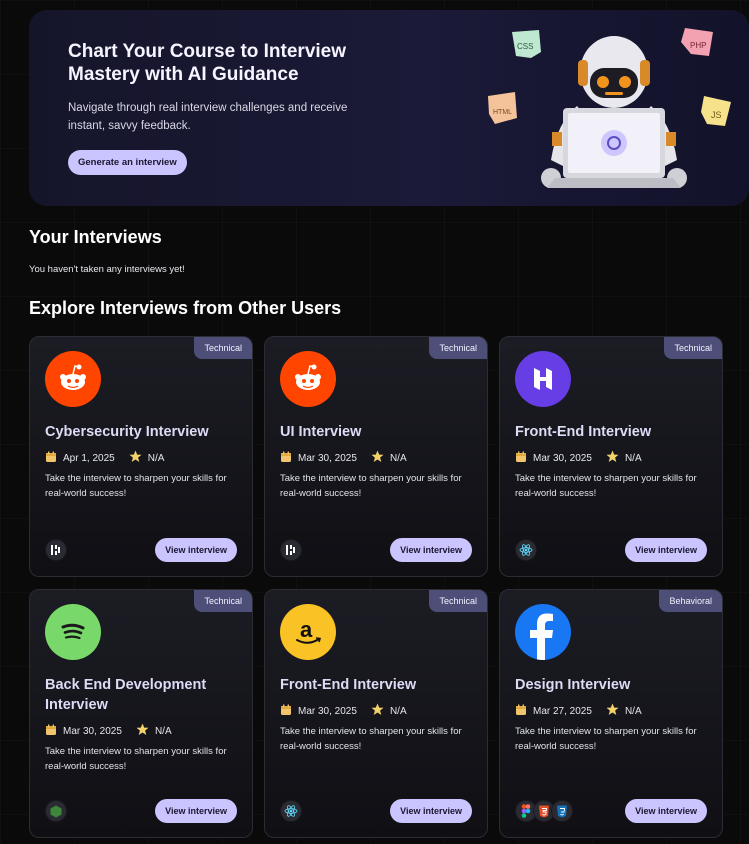 This screenshot has width=749, height=844. What do you see at coordinates (716, 115) in the screenshot?
I see `js-sticker-label: JS` at bounding box center [716, 115].